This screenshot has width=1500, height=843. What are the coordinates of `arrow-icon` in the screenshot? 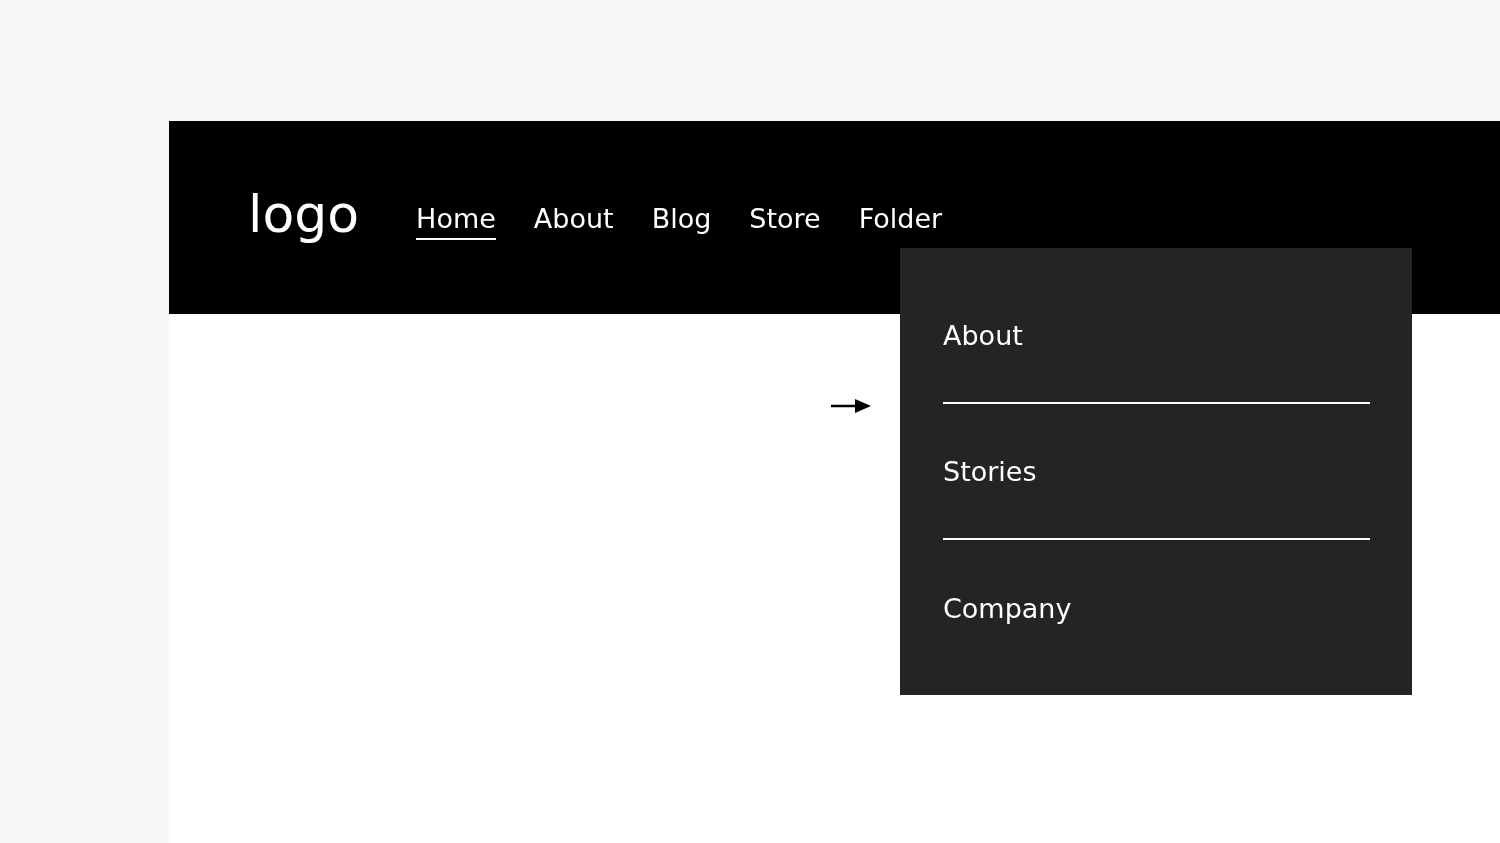 It's located at (851, 406).